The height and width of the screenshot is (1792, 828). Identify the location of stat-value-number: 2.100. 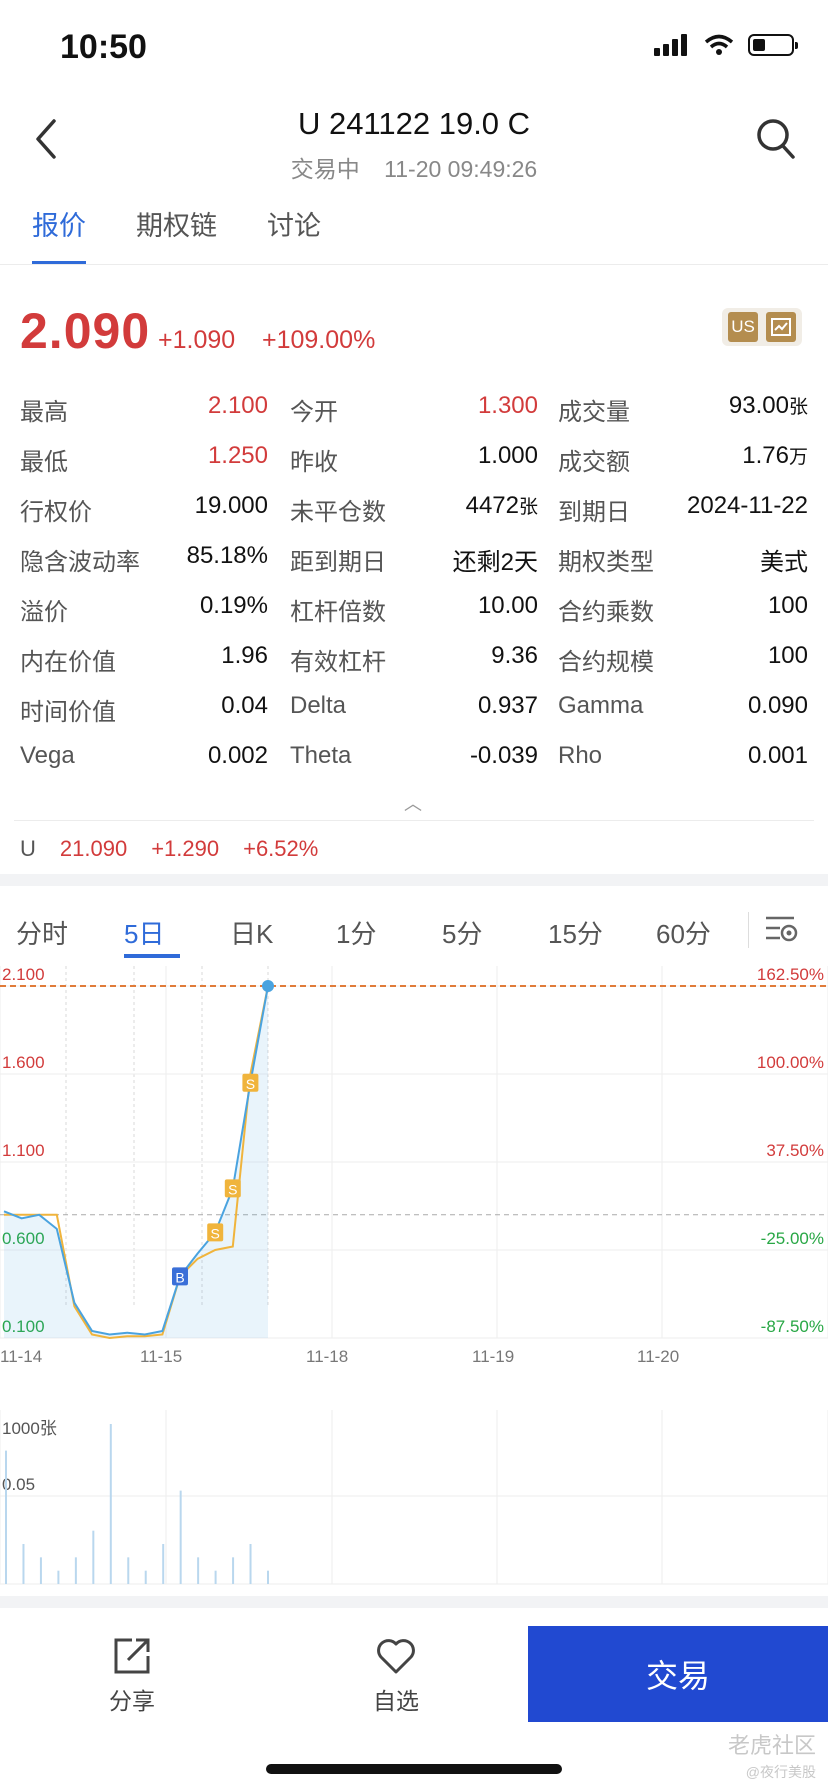
(237, 405).